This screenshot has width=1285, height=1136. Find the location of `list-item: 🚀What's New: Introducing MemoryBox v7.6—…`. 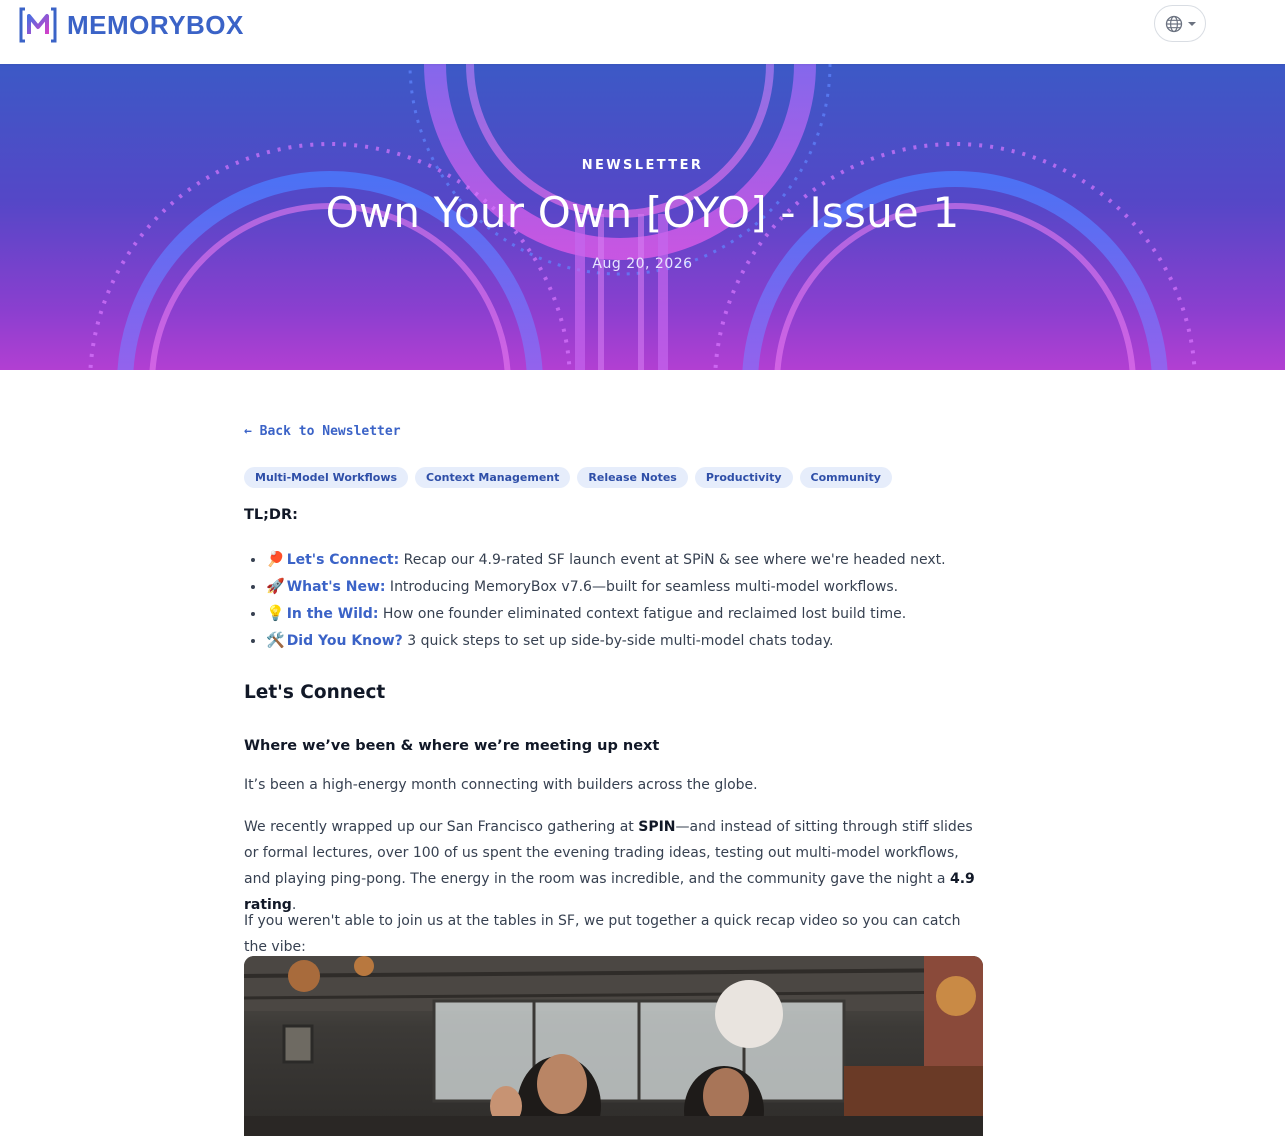

list-item: 🚀What's New: Introducing MemoryBox v7.6—… is located at coordinates (636, 586).